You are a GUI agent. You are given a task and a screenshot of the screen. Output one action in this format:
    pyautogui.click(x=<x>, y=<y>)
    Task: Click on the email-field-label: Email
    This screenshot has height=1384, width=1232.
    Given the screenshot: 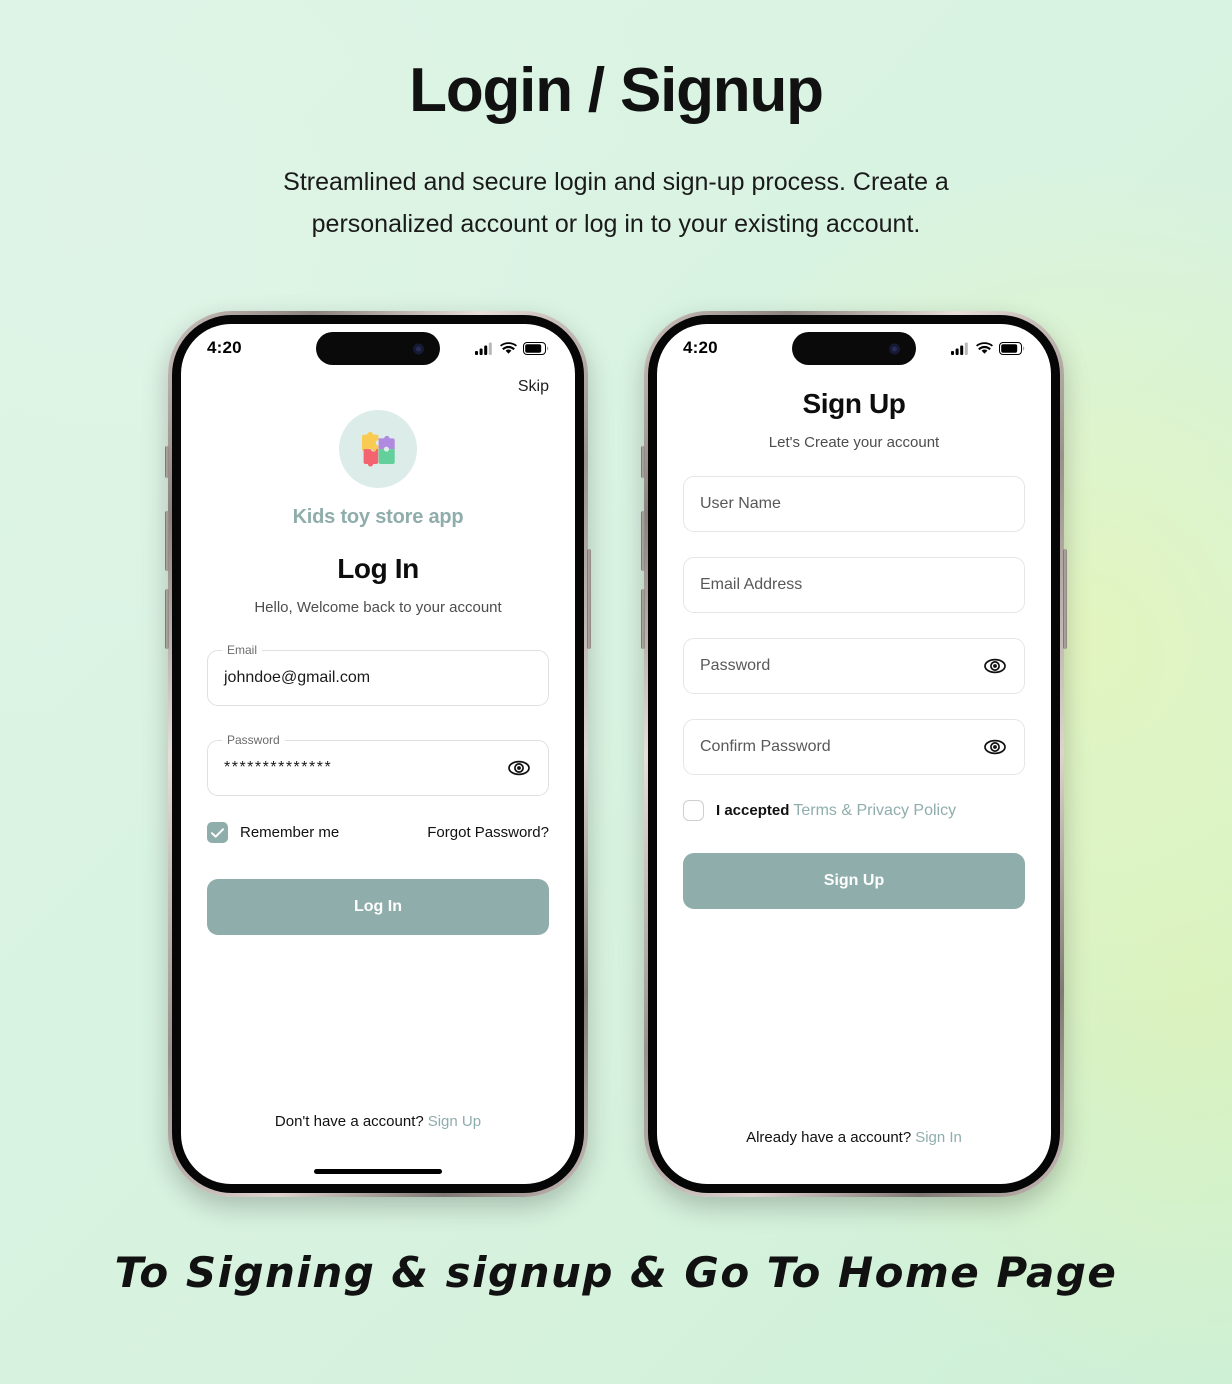 What is the action you would take?
    pyautogui.click(x=242, y=650)
    